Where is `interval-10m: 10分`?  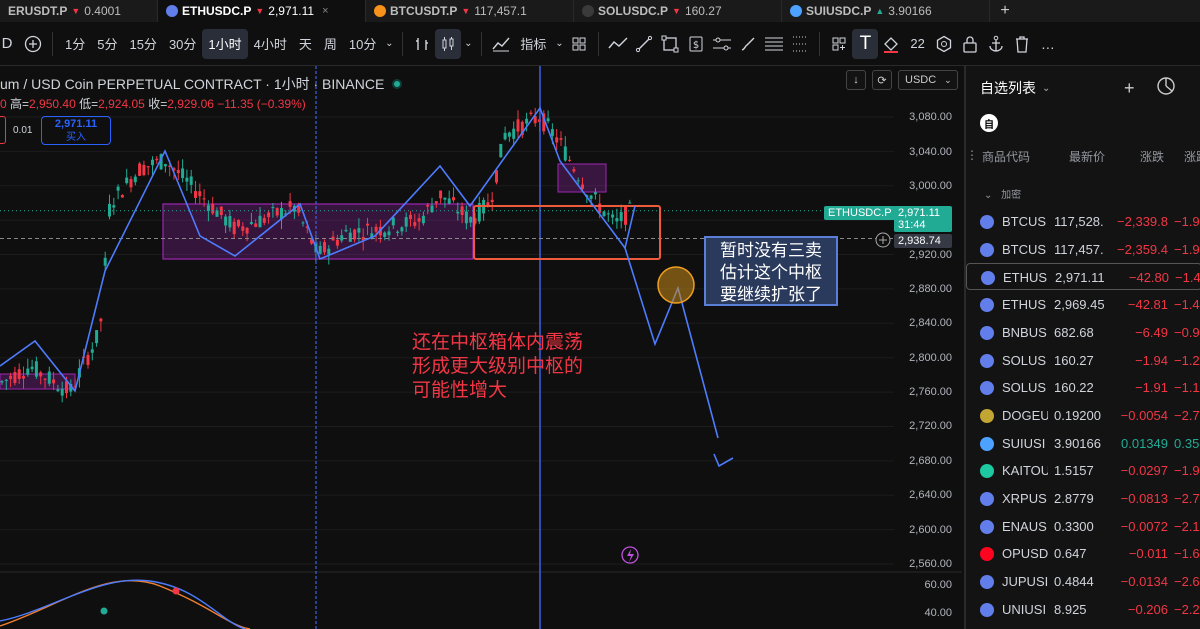 interval-10m: 10分 is located at coordinates (362, 44).